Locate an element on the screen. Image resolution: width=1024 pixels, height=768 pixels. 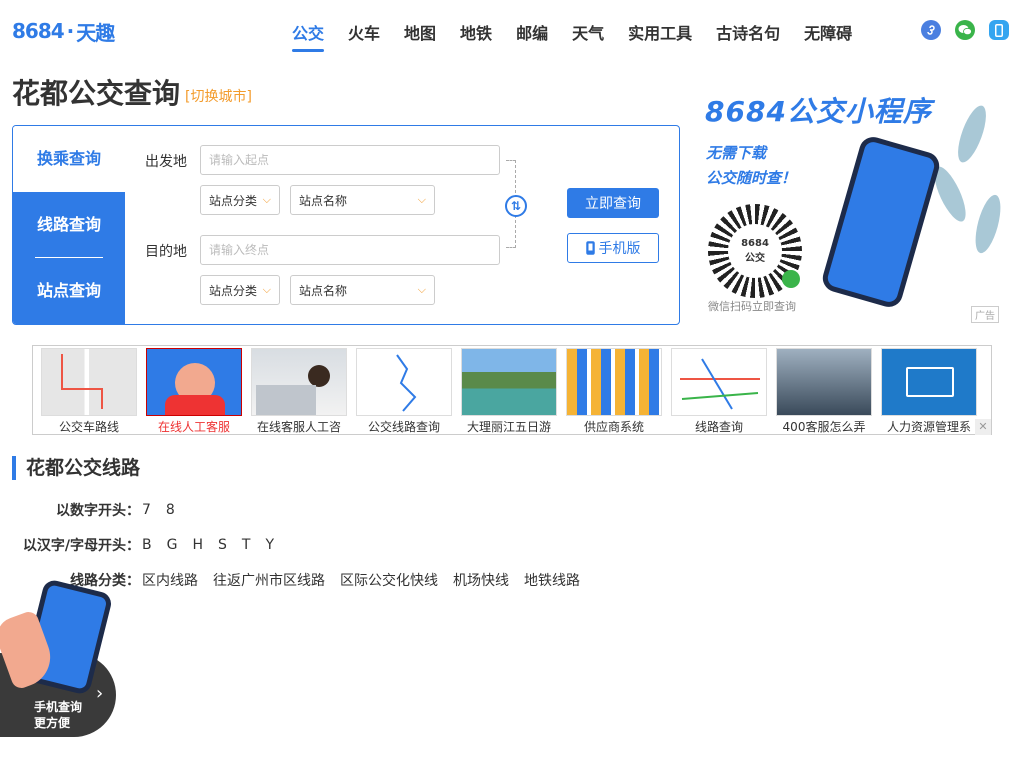
leaf-decoration is located at coordinates (988, 224).